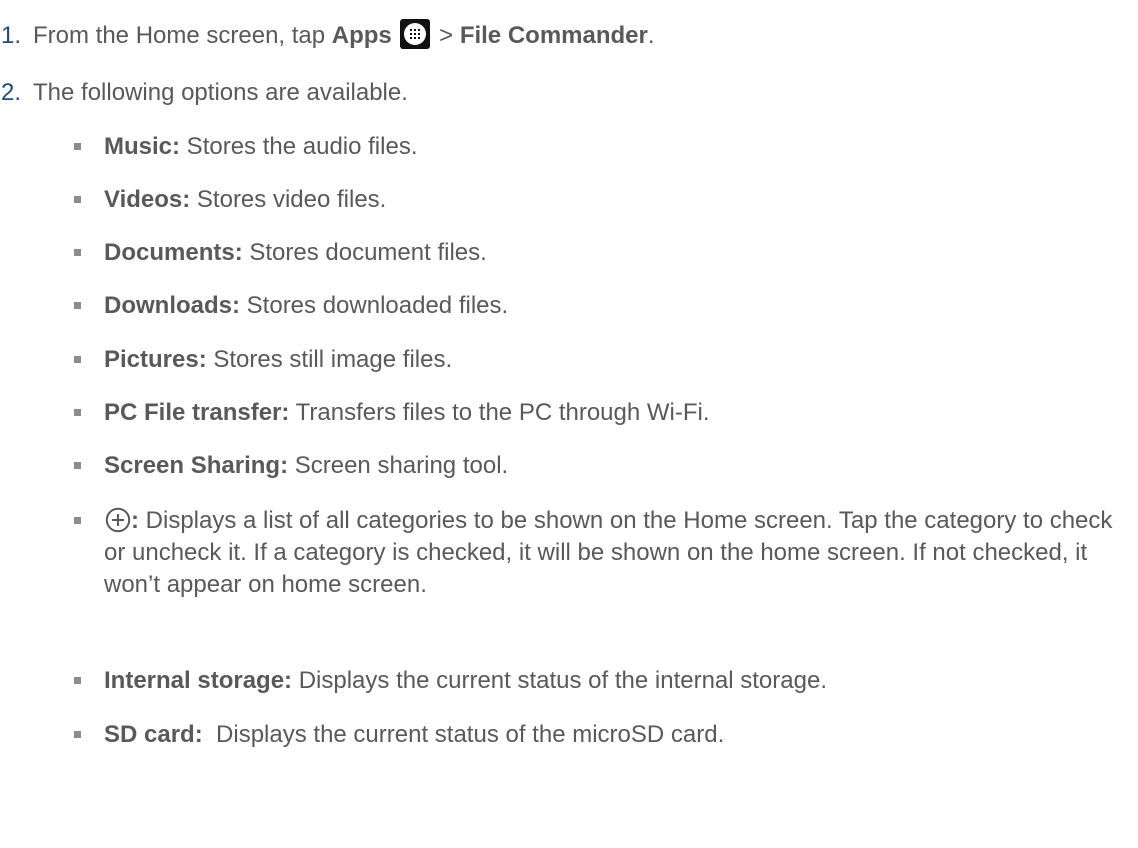  What do you see at coordinates (11, 35) in the screenshot?
I see `step-number: 1.` at bounding box center [11, 35].